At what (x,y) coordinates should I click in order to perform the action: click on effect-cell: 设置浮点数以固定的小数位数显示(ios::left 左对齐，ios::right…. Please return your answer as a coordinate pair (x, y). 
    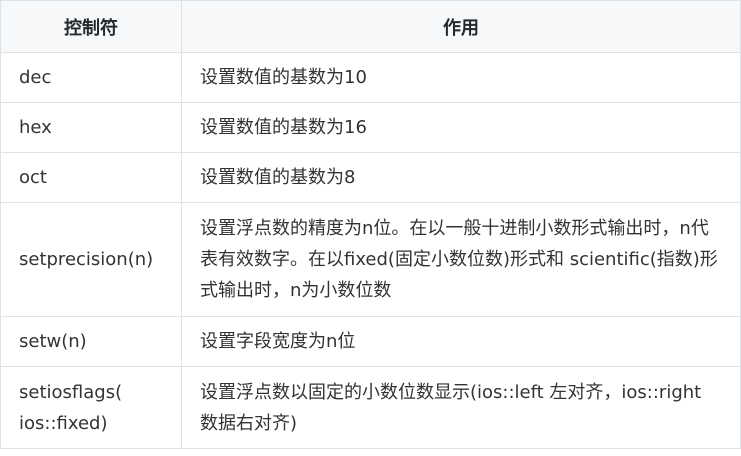
    Looking at the image, I should click on (461, 407).